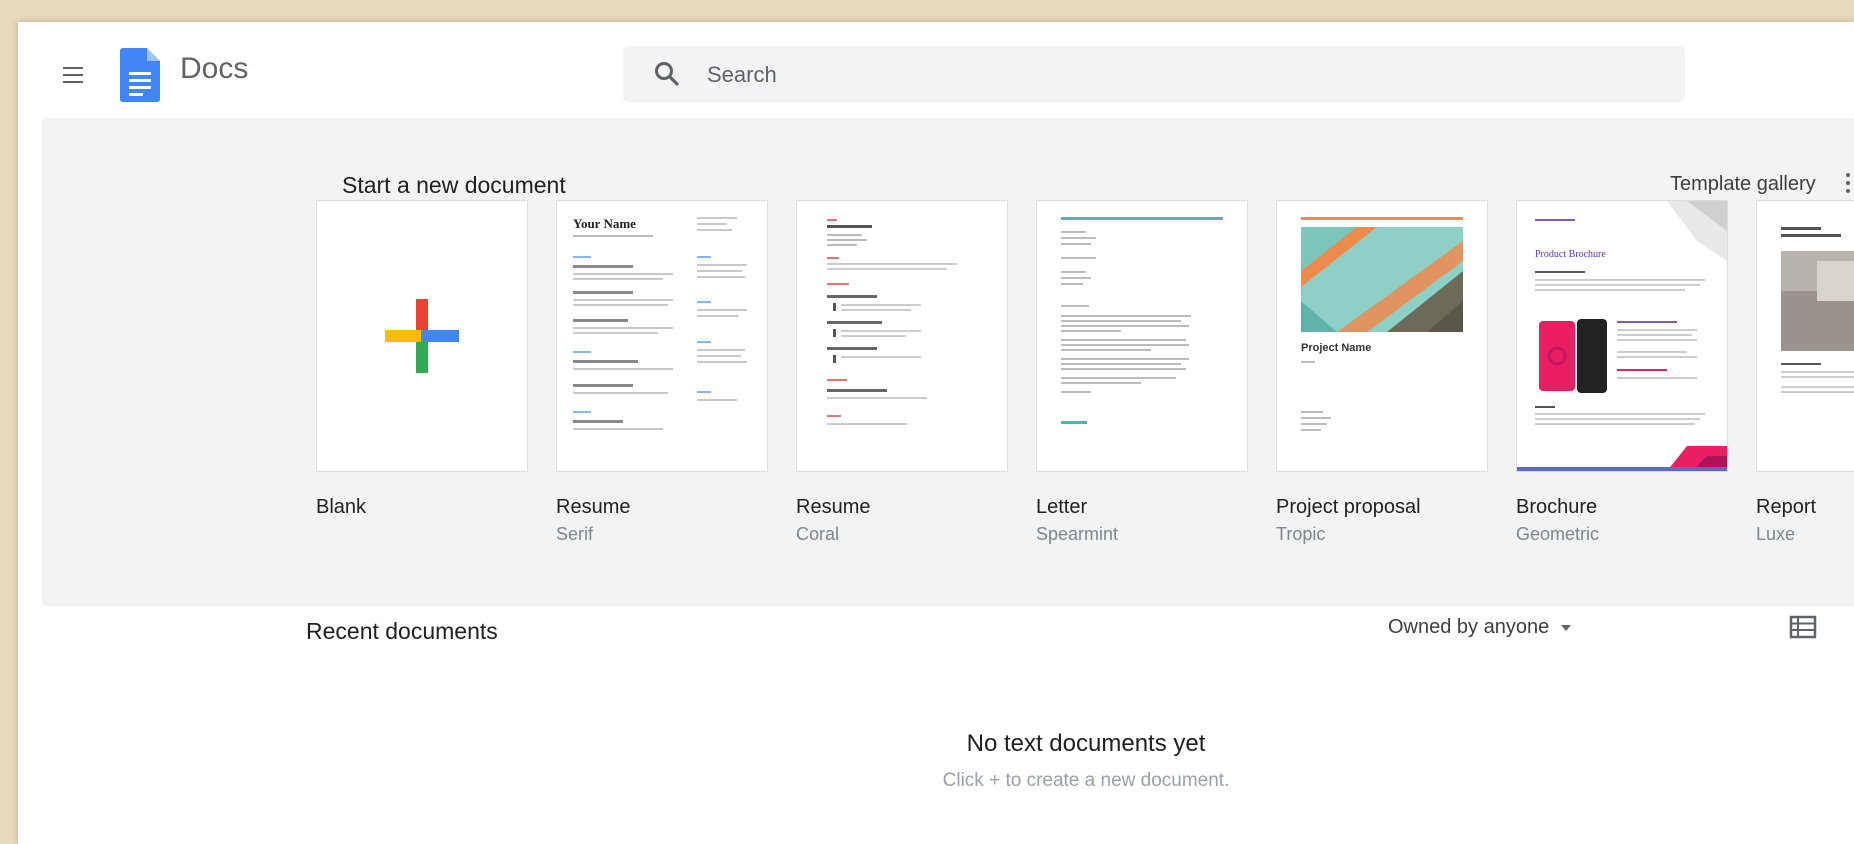 The height and width of the screenshot is (844, 1854). What do you see at coordinates (341, 507) in the screenshot?
I see `template-name: Blank` at bounding box center [341, 507].